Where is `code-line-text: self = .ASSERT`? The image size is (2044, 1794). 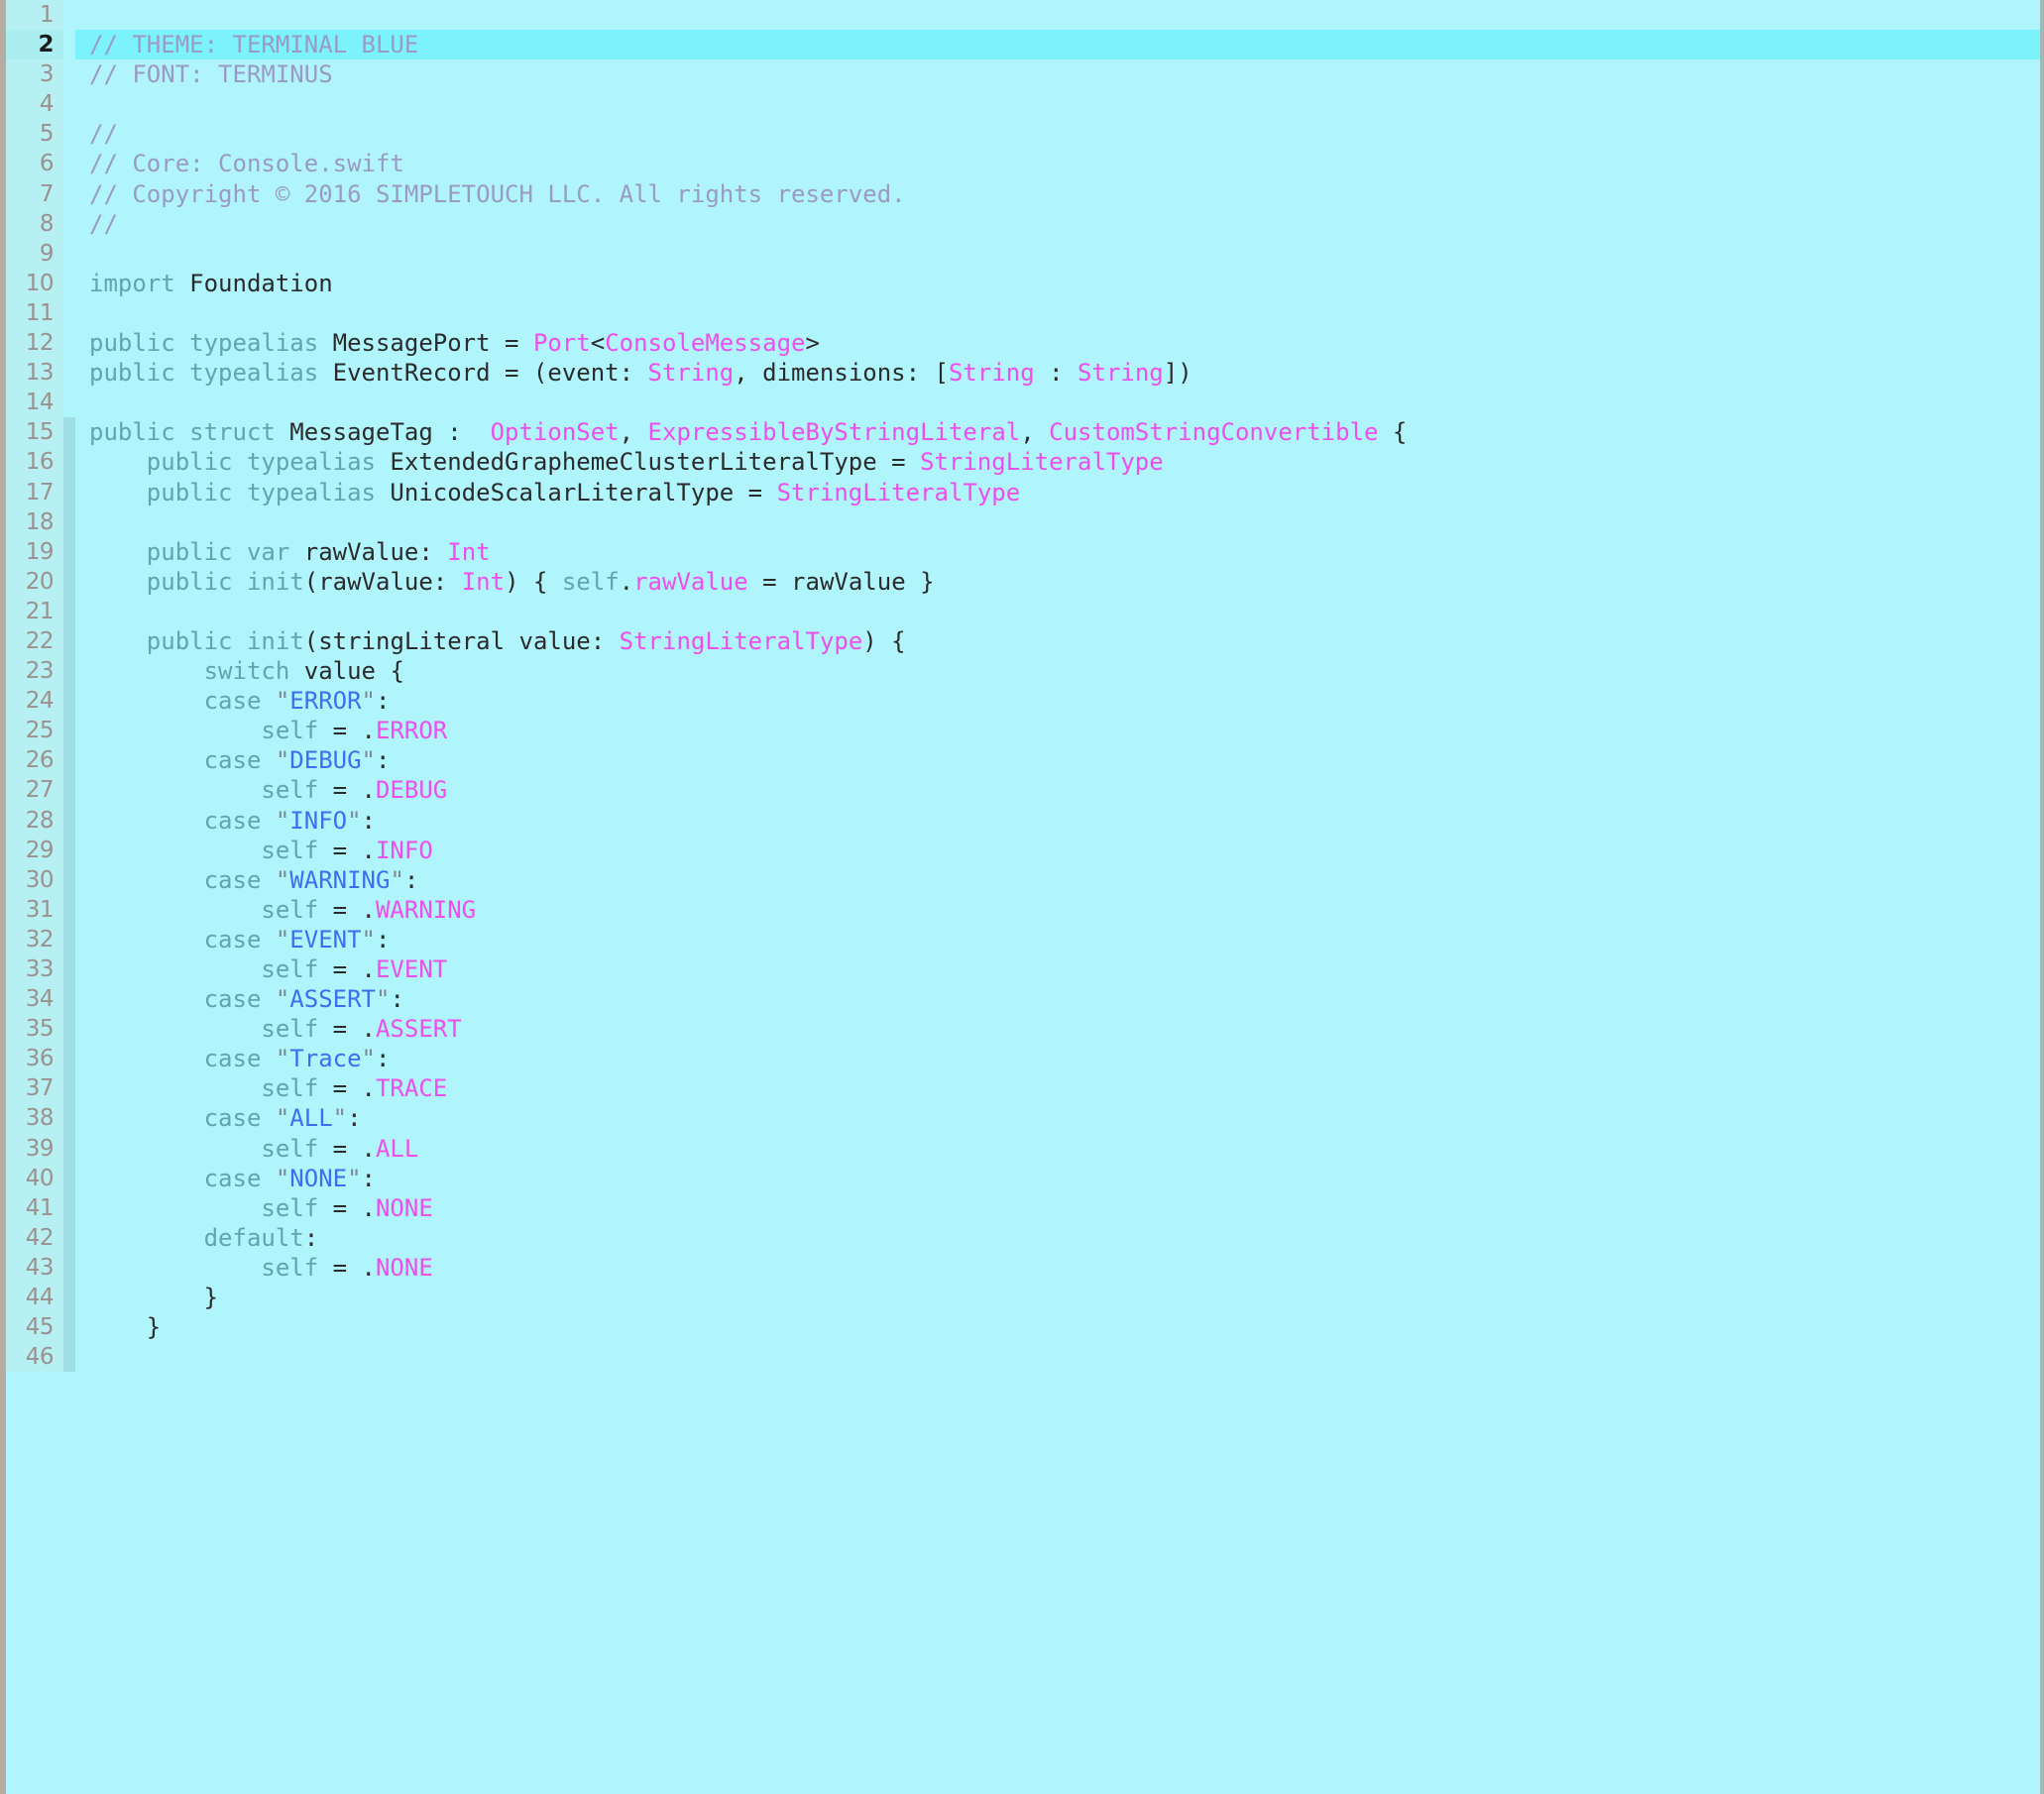 code-line-text: self = .ASSERT is located at coordinates (1057, 1029).